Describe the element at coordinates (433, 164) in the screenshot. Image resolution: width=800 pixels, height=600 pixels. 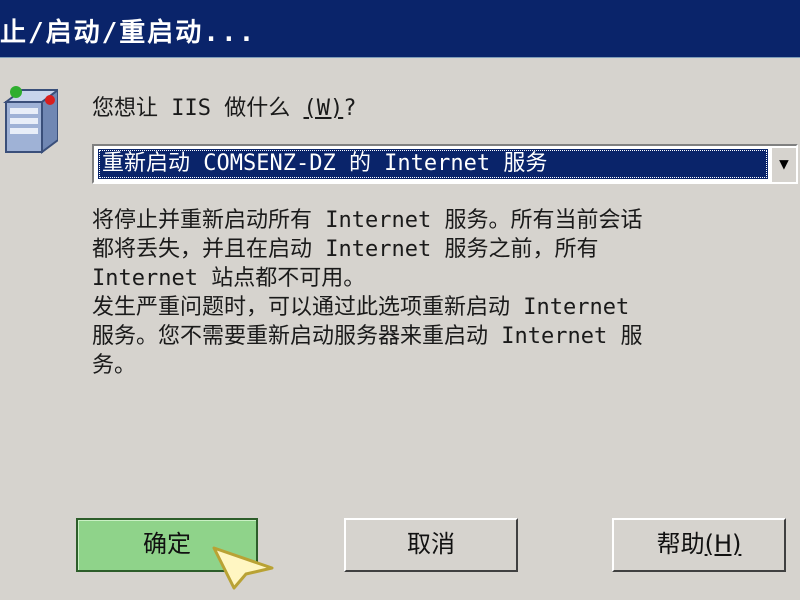
I see `action-dropdown-selected: 重新启动 COMSENZ-DZ 的 Internet 服务` at that location.